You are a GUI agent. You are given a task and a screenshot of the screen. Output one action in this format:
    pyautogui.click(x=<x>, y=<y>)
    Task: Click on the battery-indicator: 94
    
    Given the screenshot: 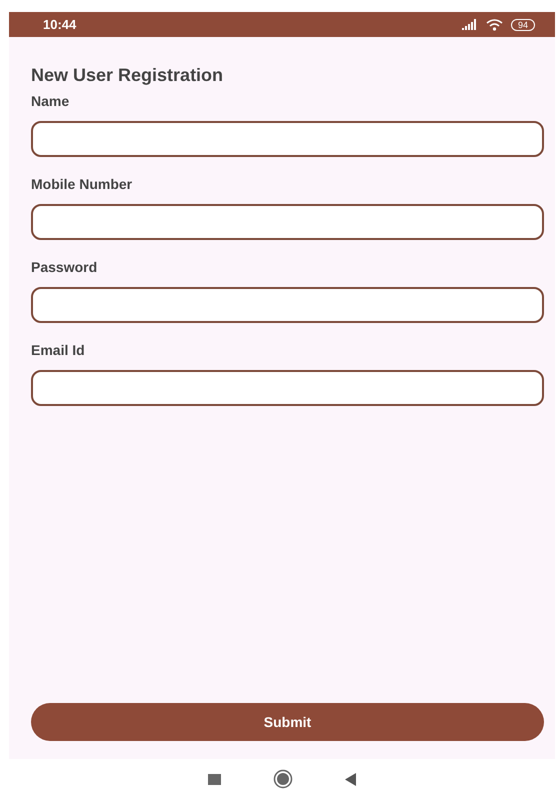 What is the action you would take?
    pyautogui.click(x=522, y=24)
    